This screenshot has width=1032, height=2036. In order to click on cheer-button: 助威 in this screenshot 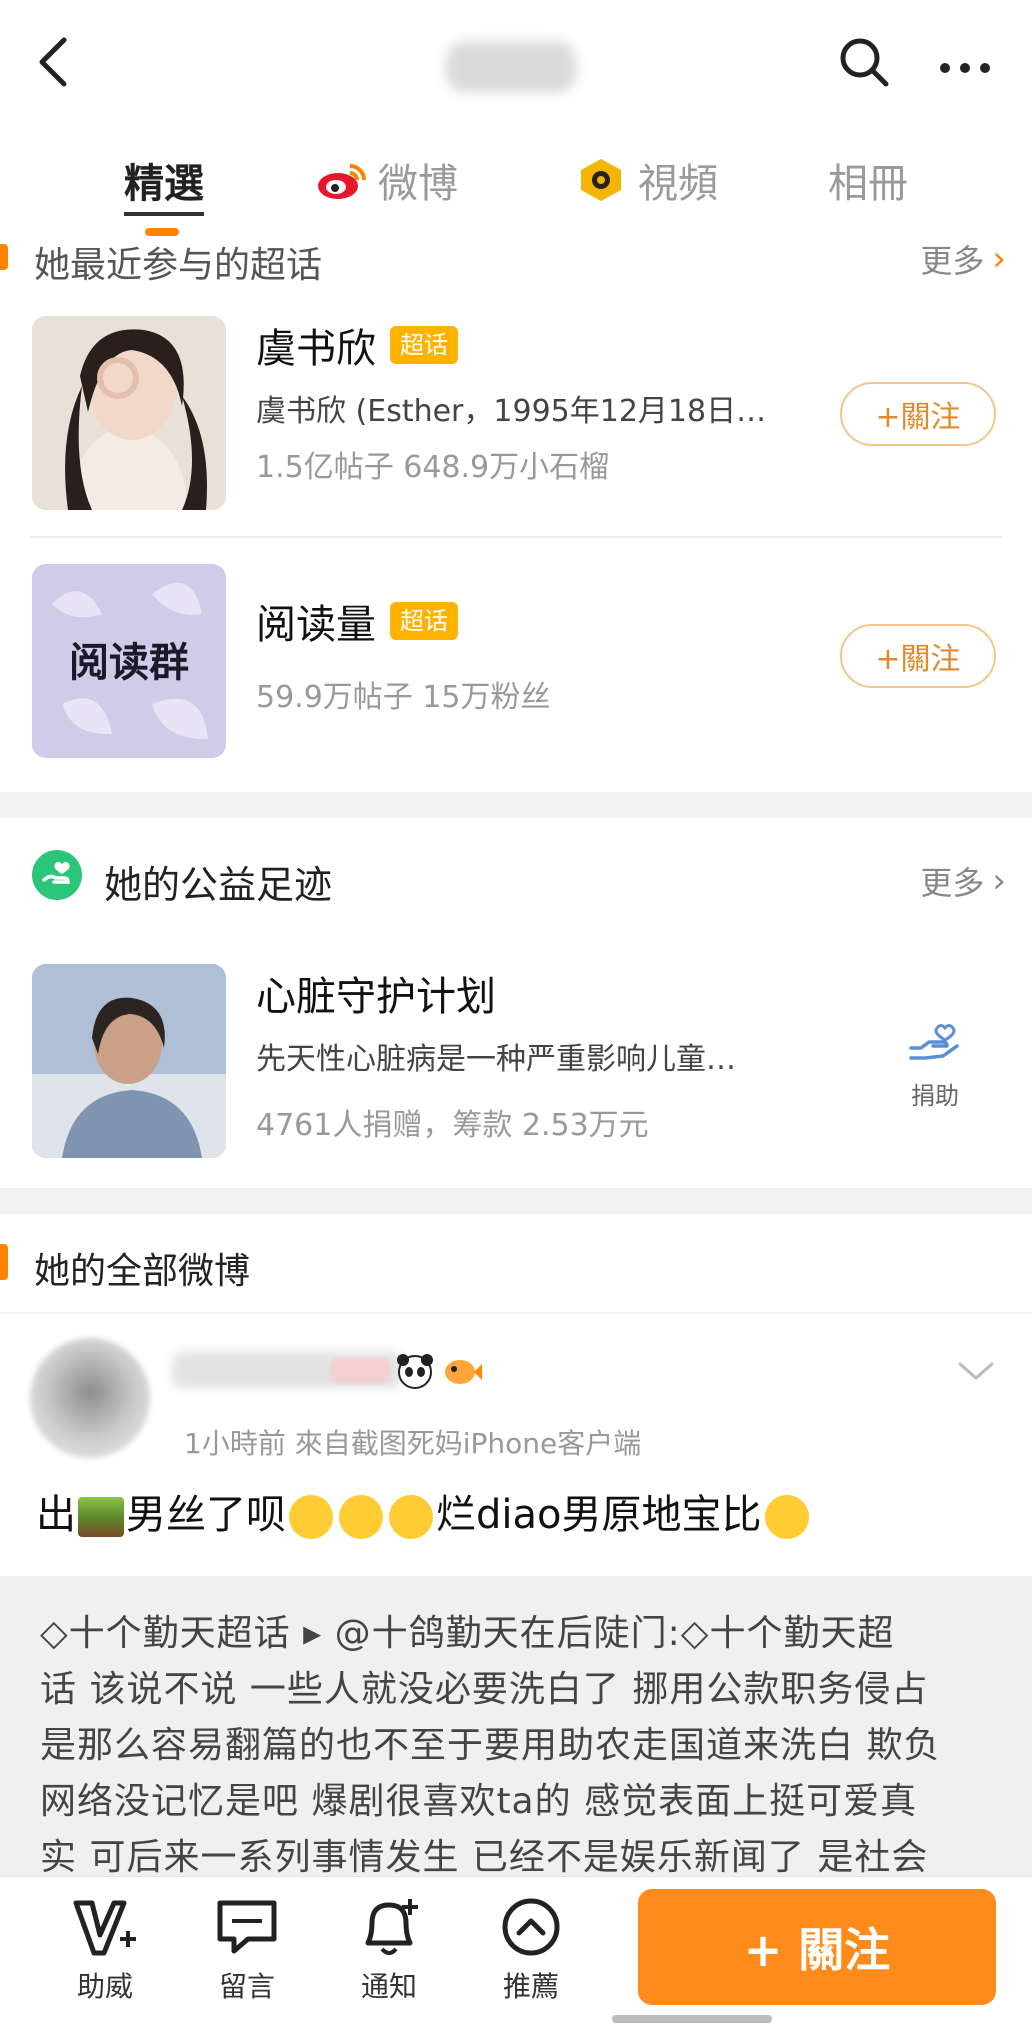, I will do `click(105, 1950)`.